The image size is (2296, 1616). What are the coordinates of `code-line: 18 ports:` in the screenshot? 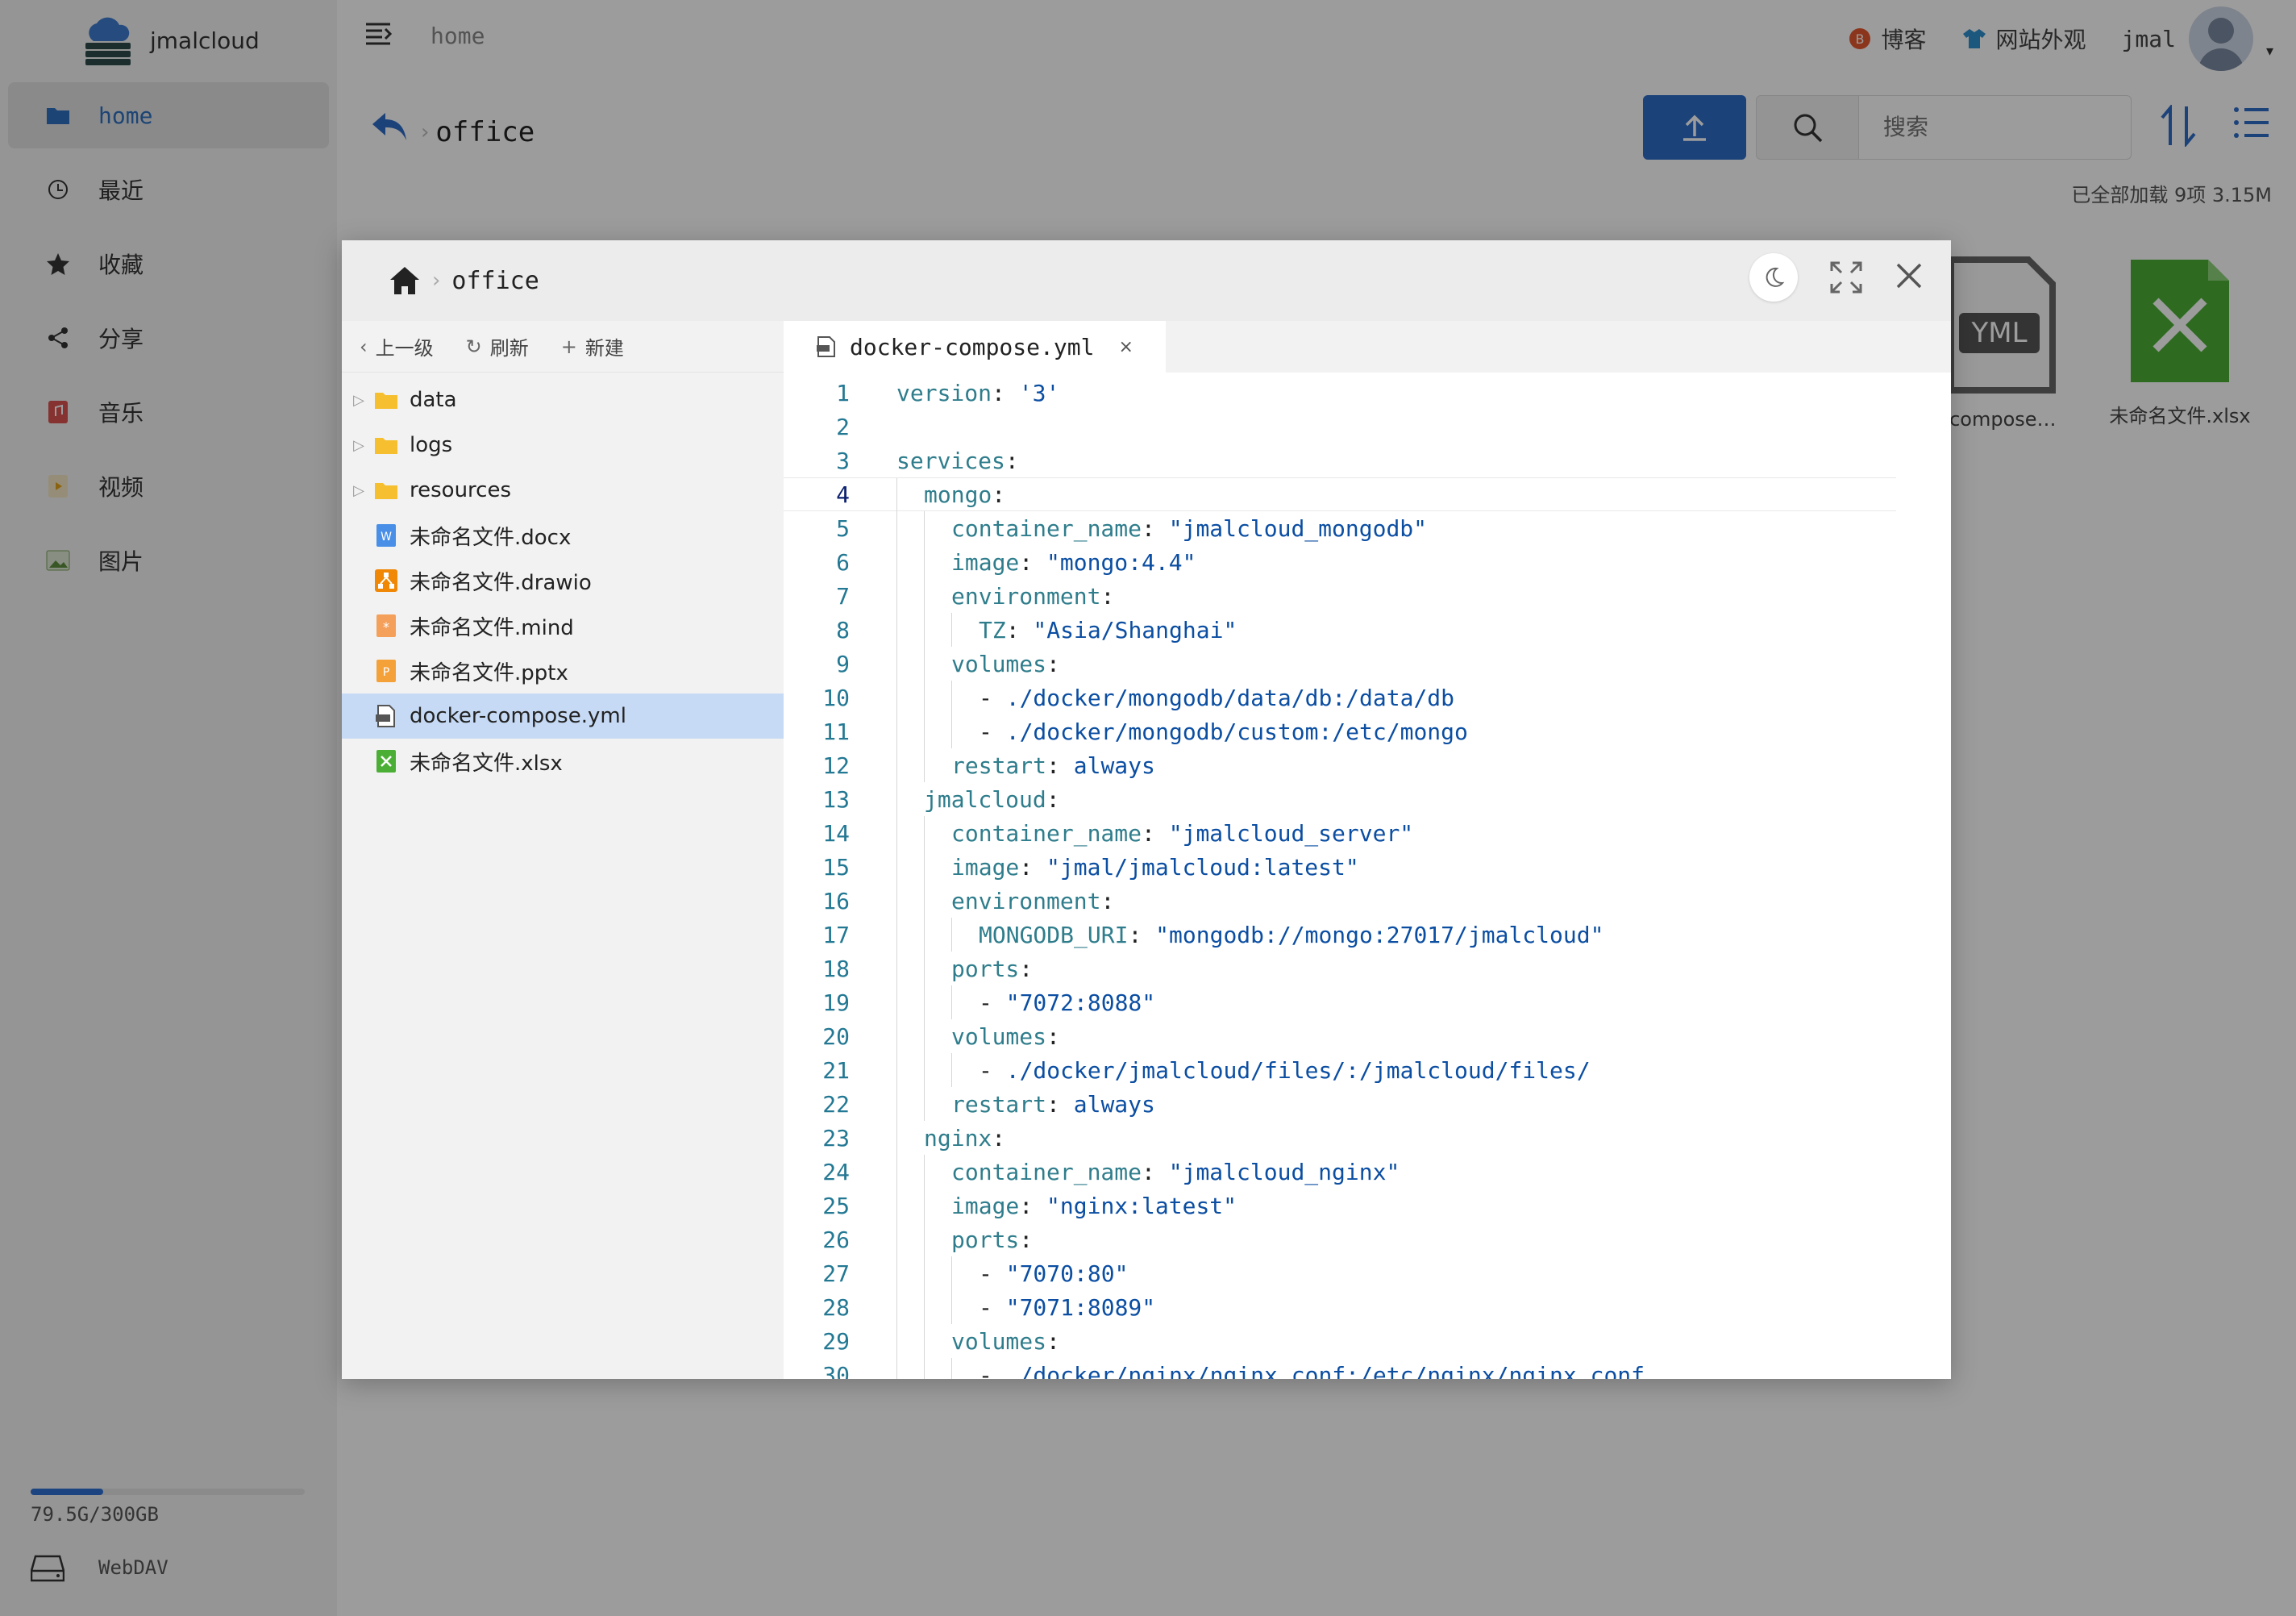 It's located at (1340, 968).